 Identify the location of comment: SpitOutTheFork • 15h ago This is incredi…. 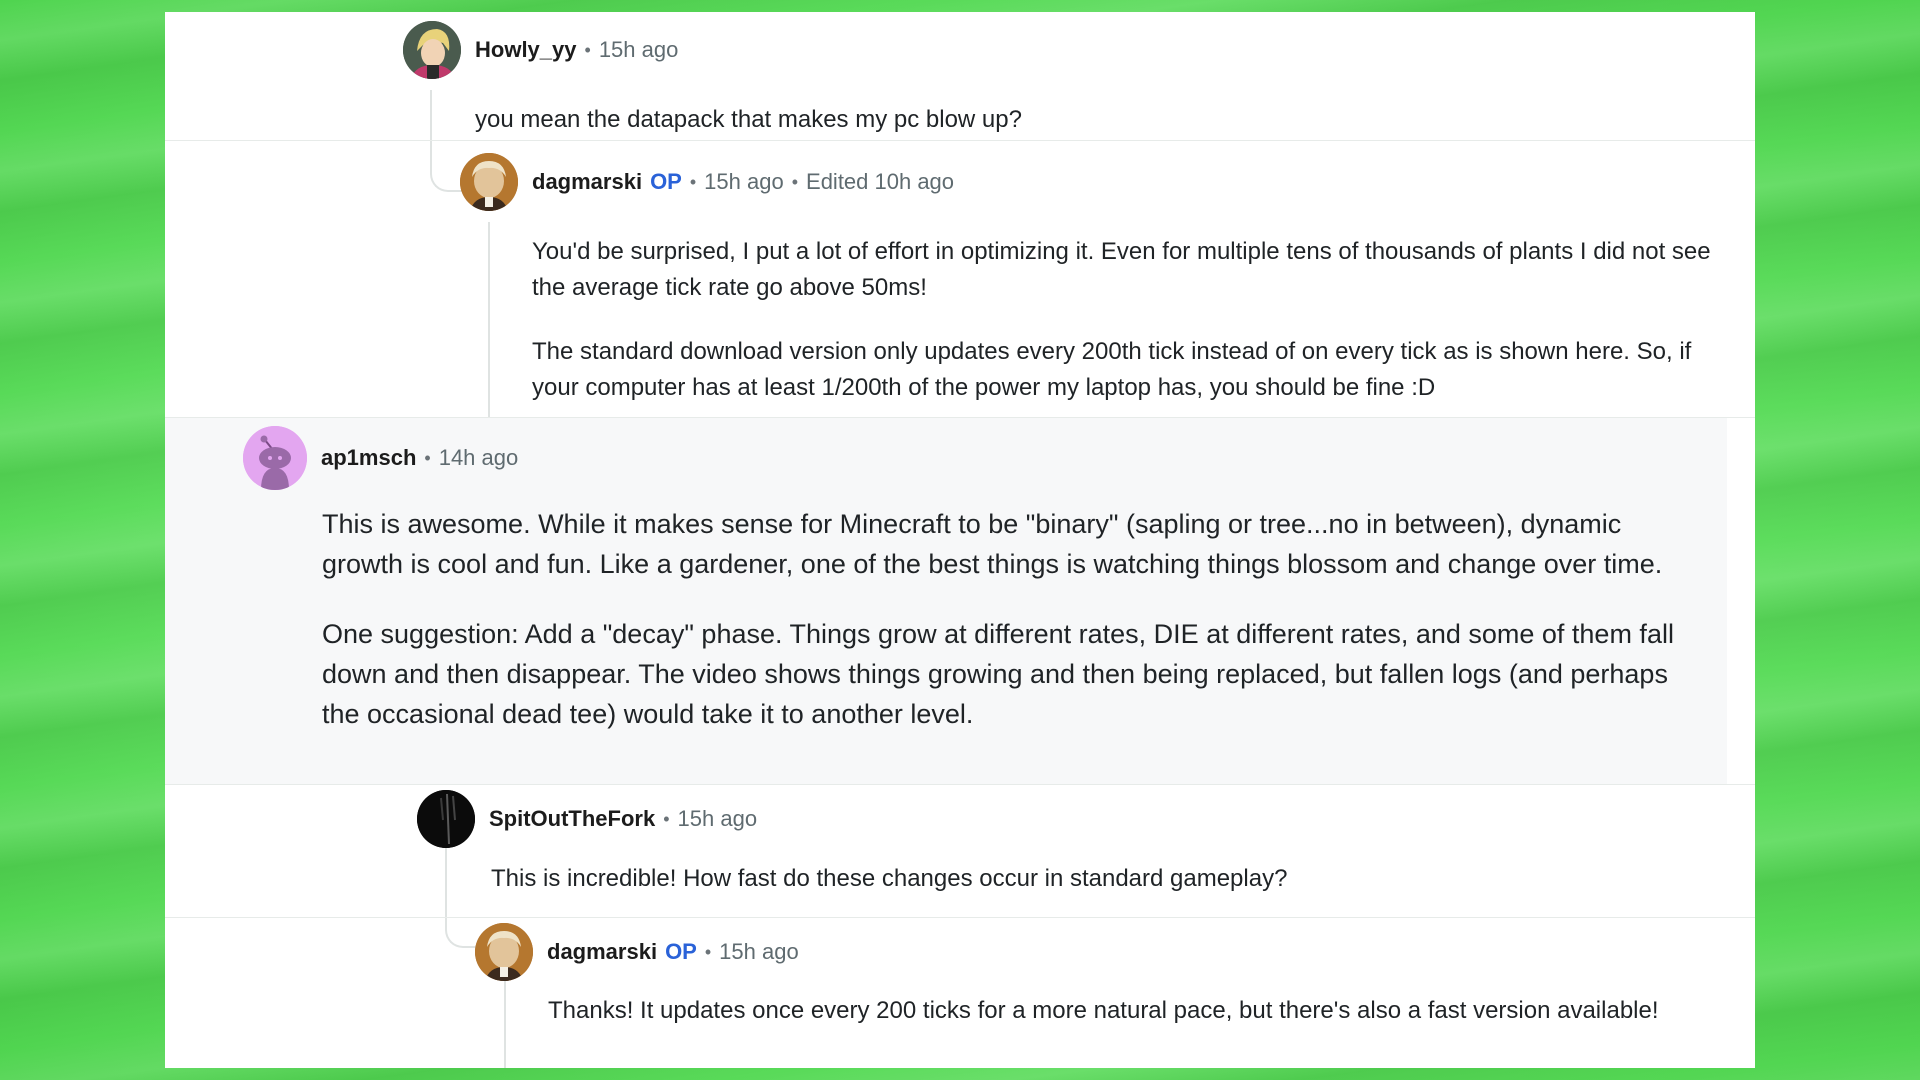
(960, 851).